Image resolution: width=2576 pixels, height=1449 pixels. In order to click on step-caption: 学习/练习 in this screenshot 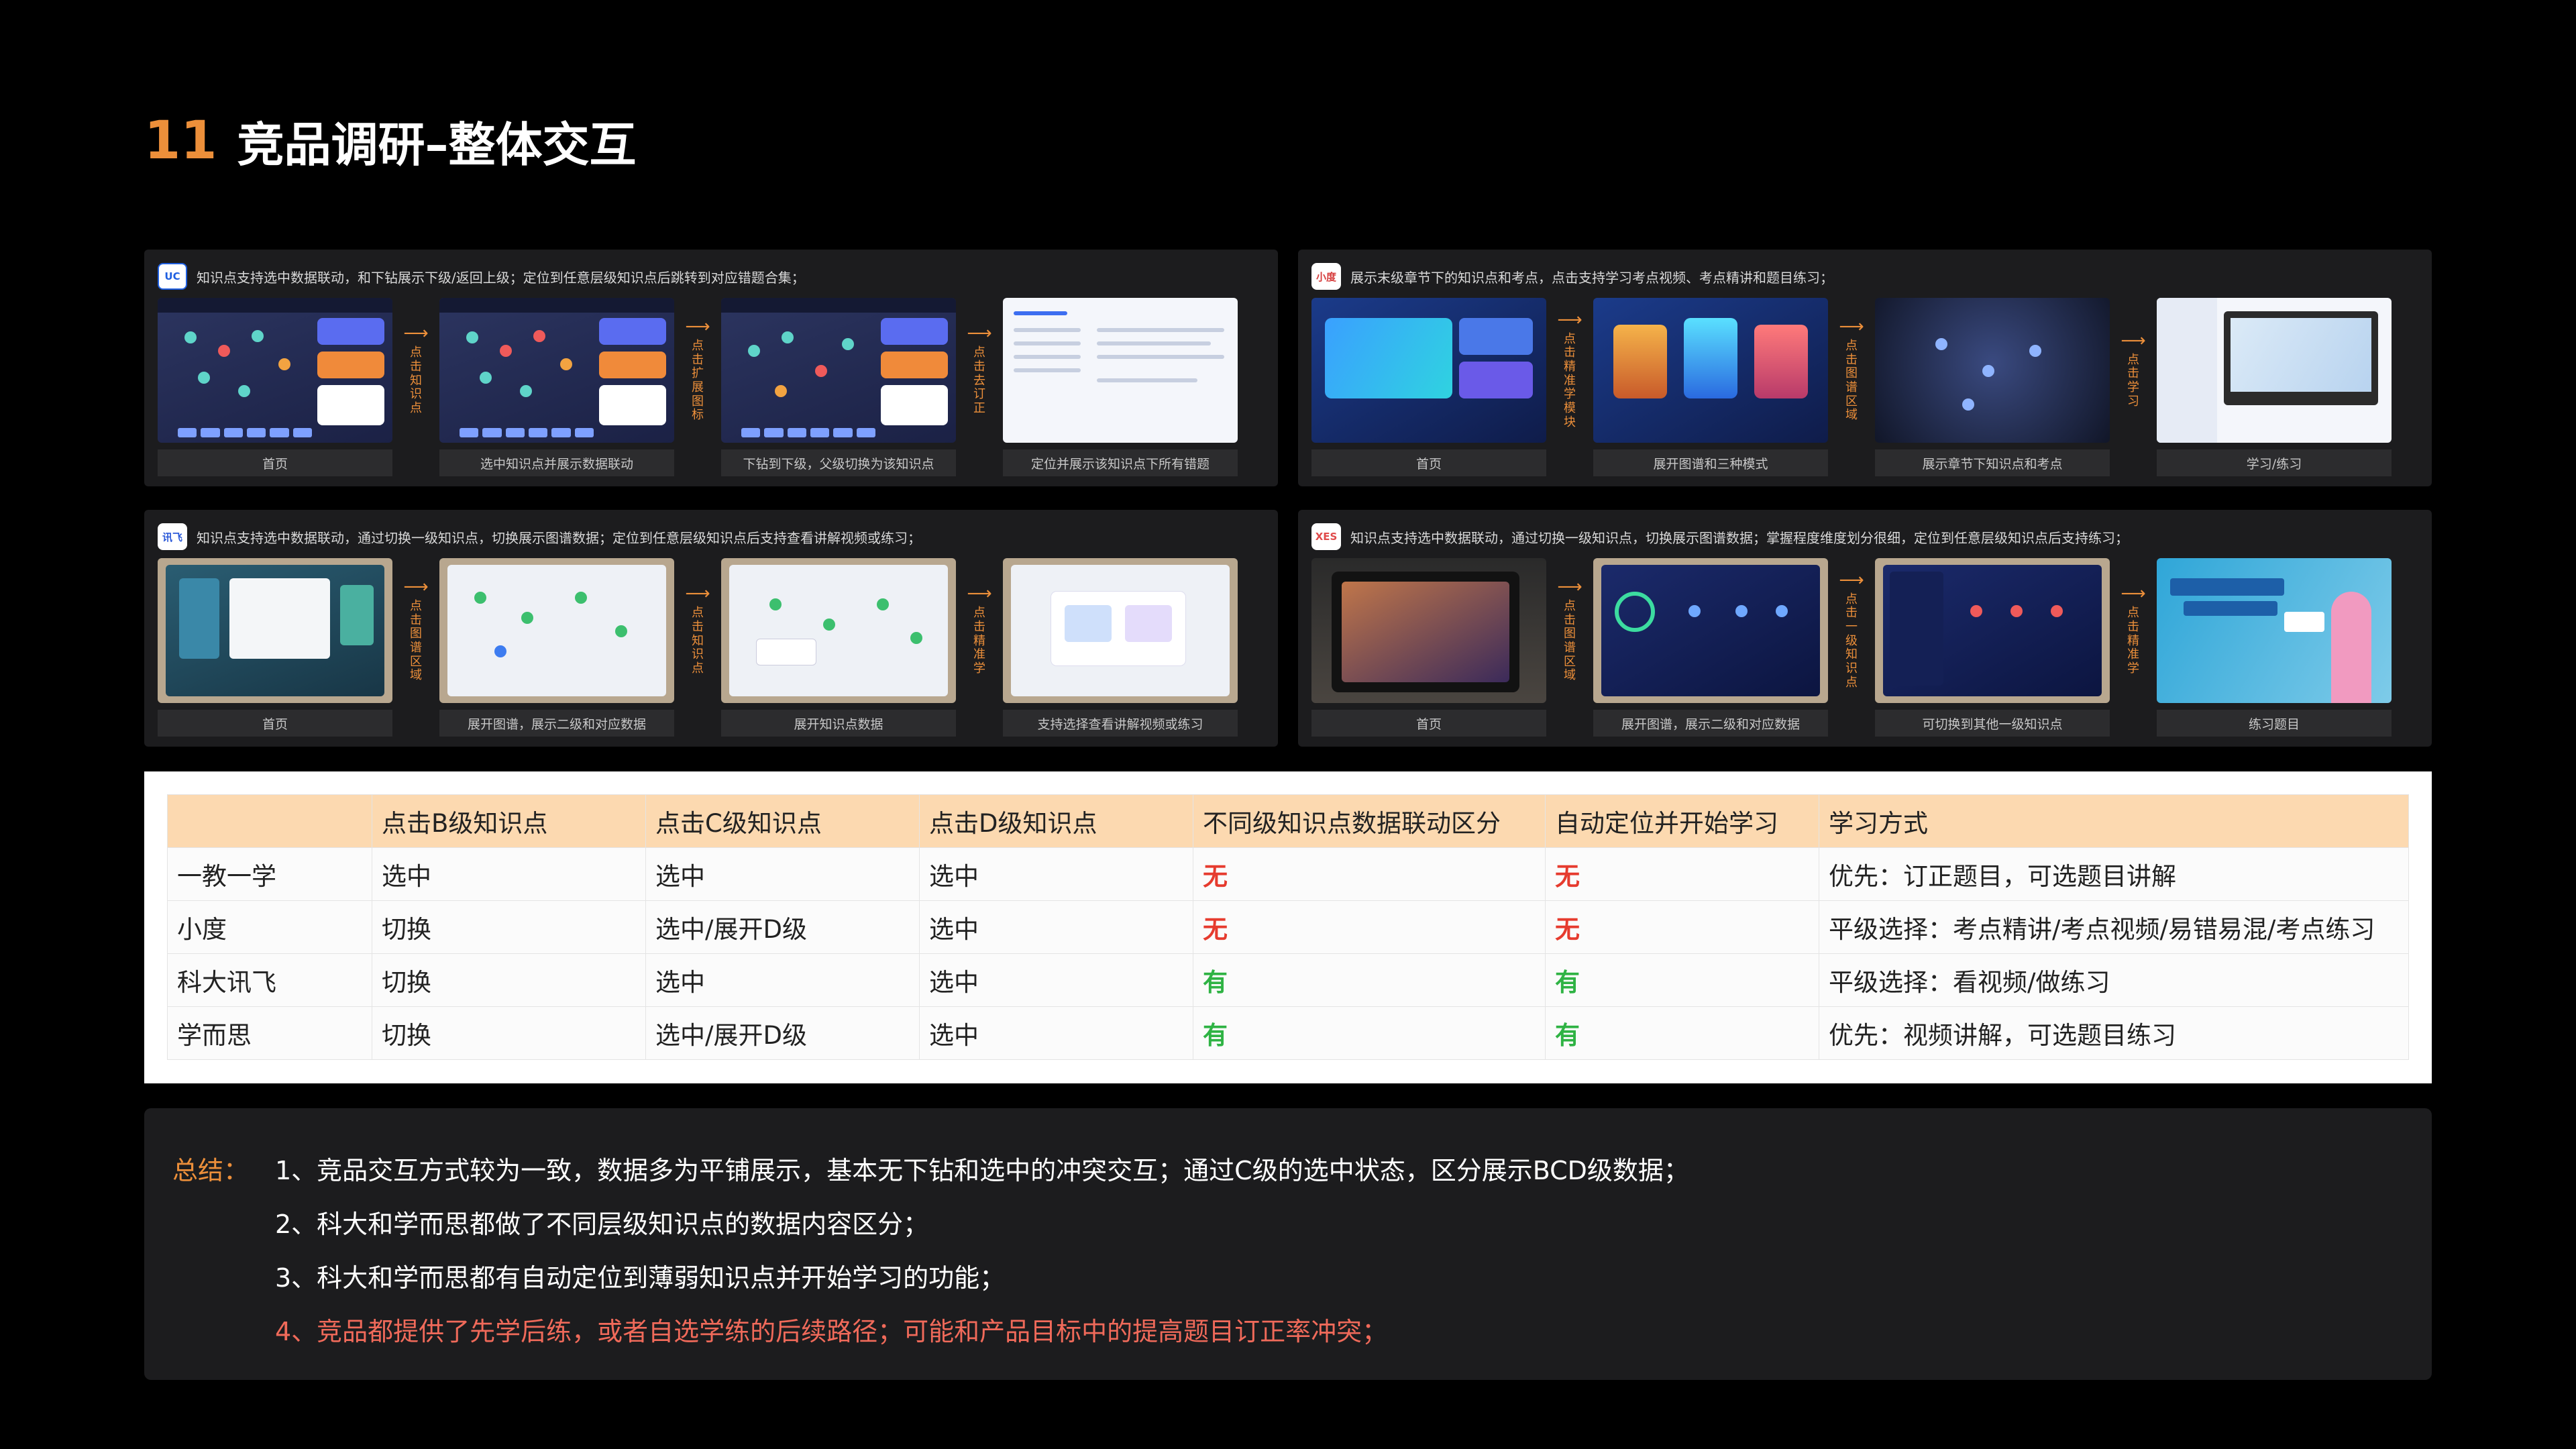, I will do `click(2274, 462)`.